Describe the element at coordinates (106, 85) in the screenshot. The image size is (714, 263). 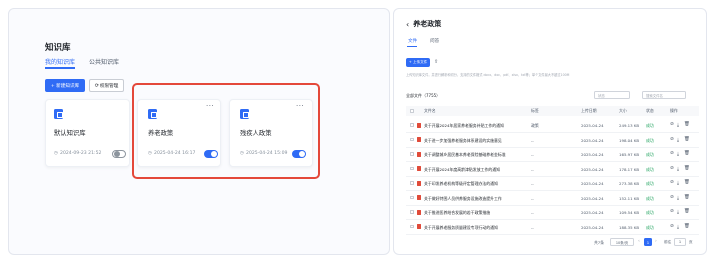
I see `permission-manage-button: ⟳ 权限管理` at that location.